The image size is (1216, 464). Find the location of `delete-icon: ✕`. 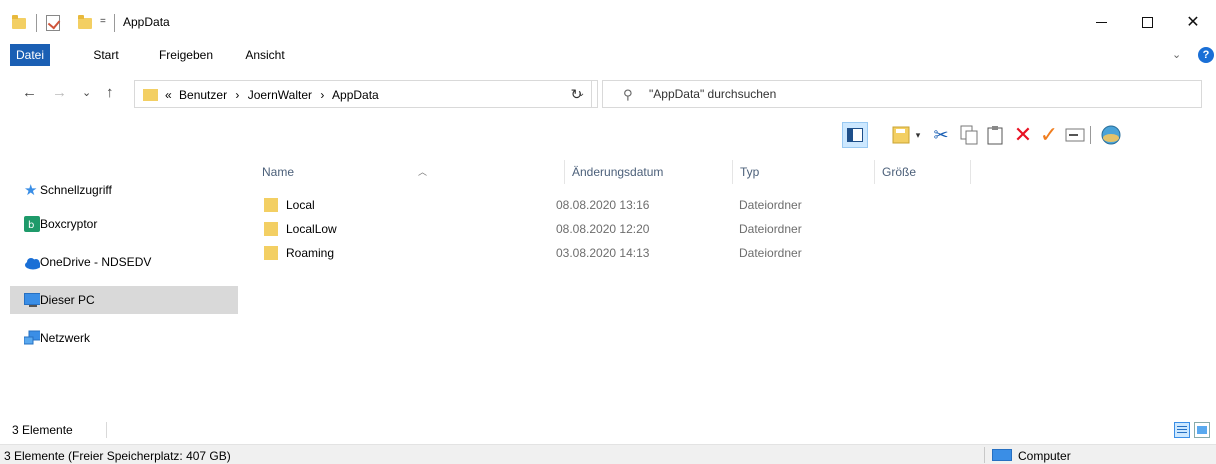

delete-icon: ✕ is located at coordinates (1023, 135).